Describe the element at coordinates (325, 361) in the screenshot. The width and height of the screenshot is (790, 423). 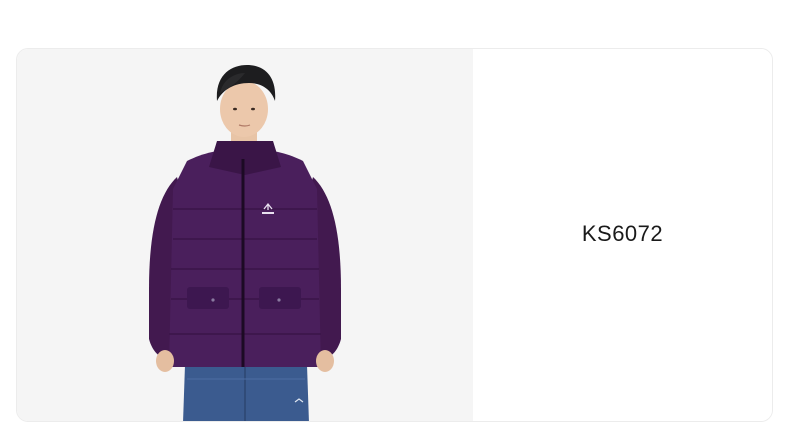
I see `right-hand` at that location.